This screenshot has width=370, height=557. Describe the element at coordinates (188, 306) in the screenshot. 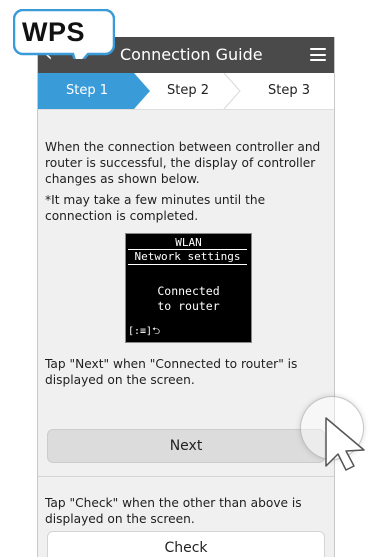

I see `lcd-to-router: to router` at that location.